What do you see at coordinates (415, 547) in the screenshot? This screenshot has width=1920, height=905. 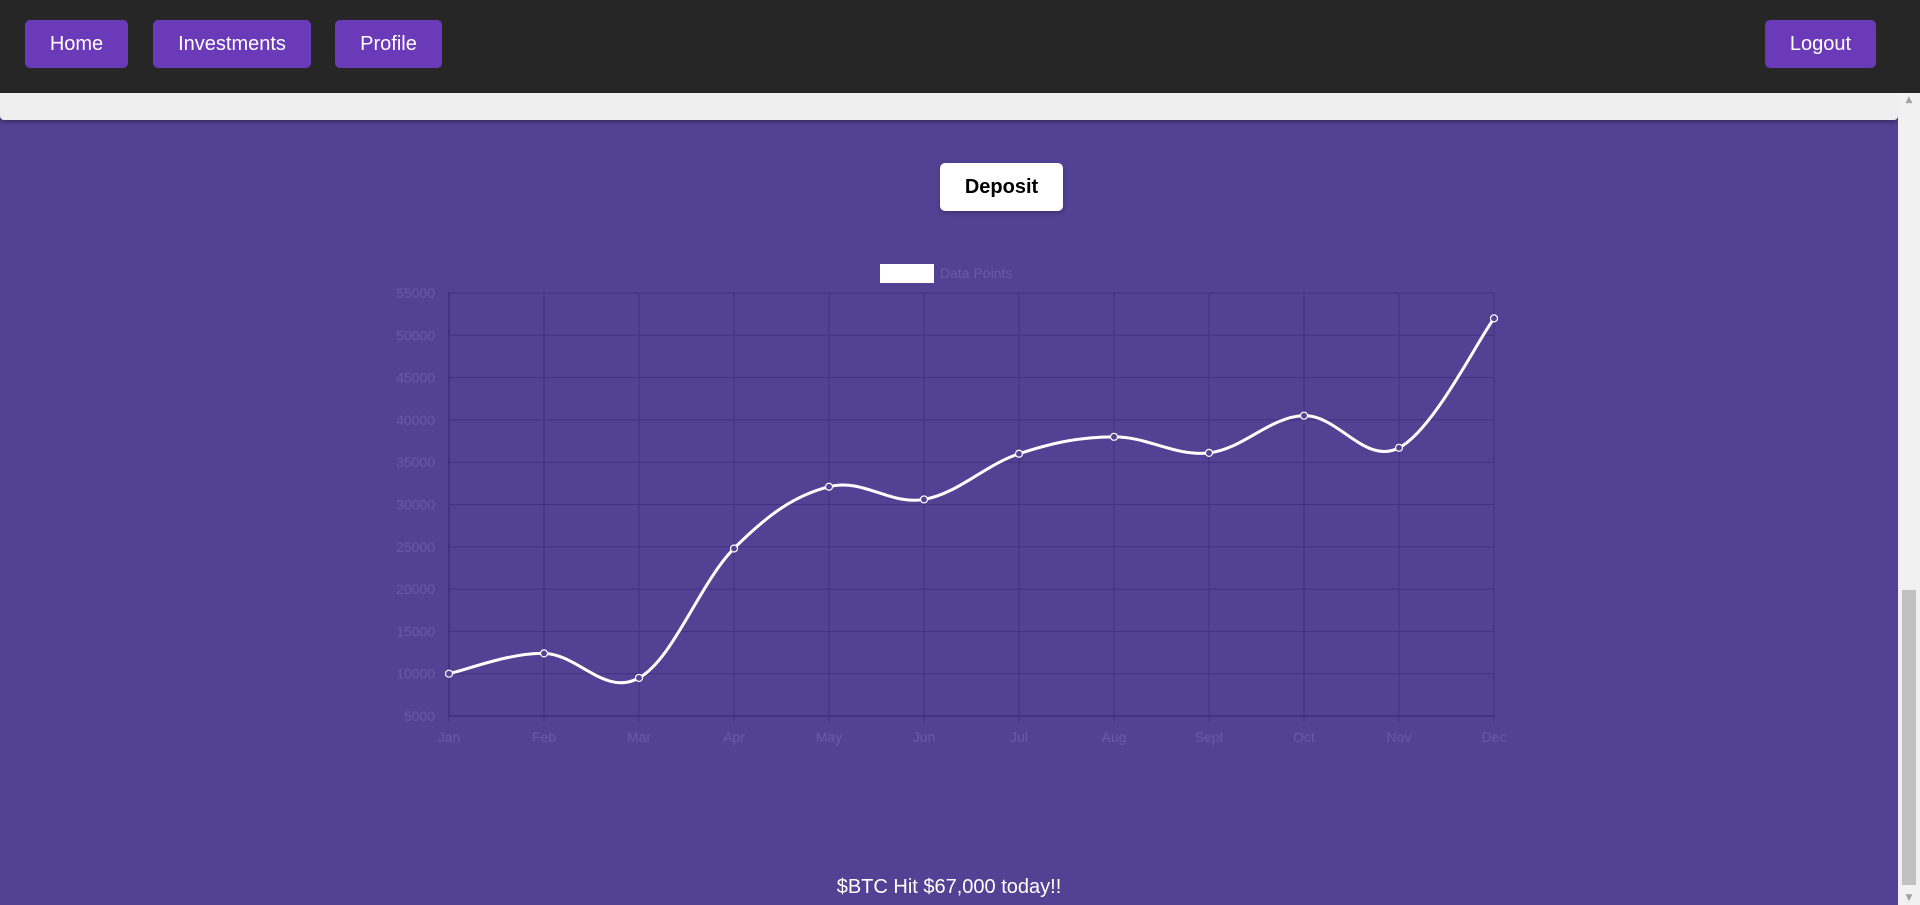 I see `y-tick-label: 25000` at bounding box center [415, 547].